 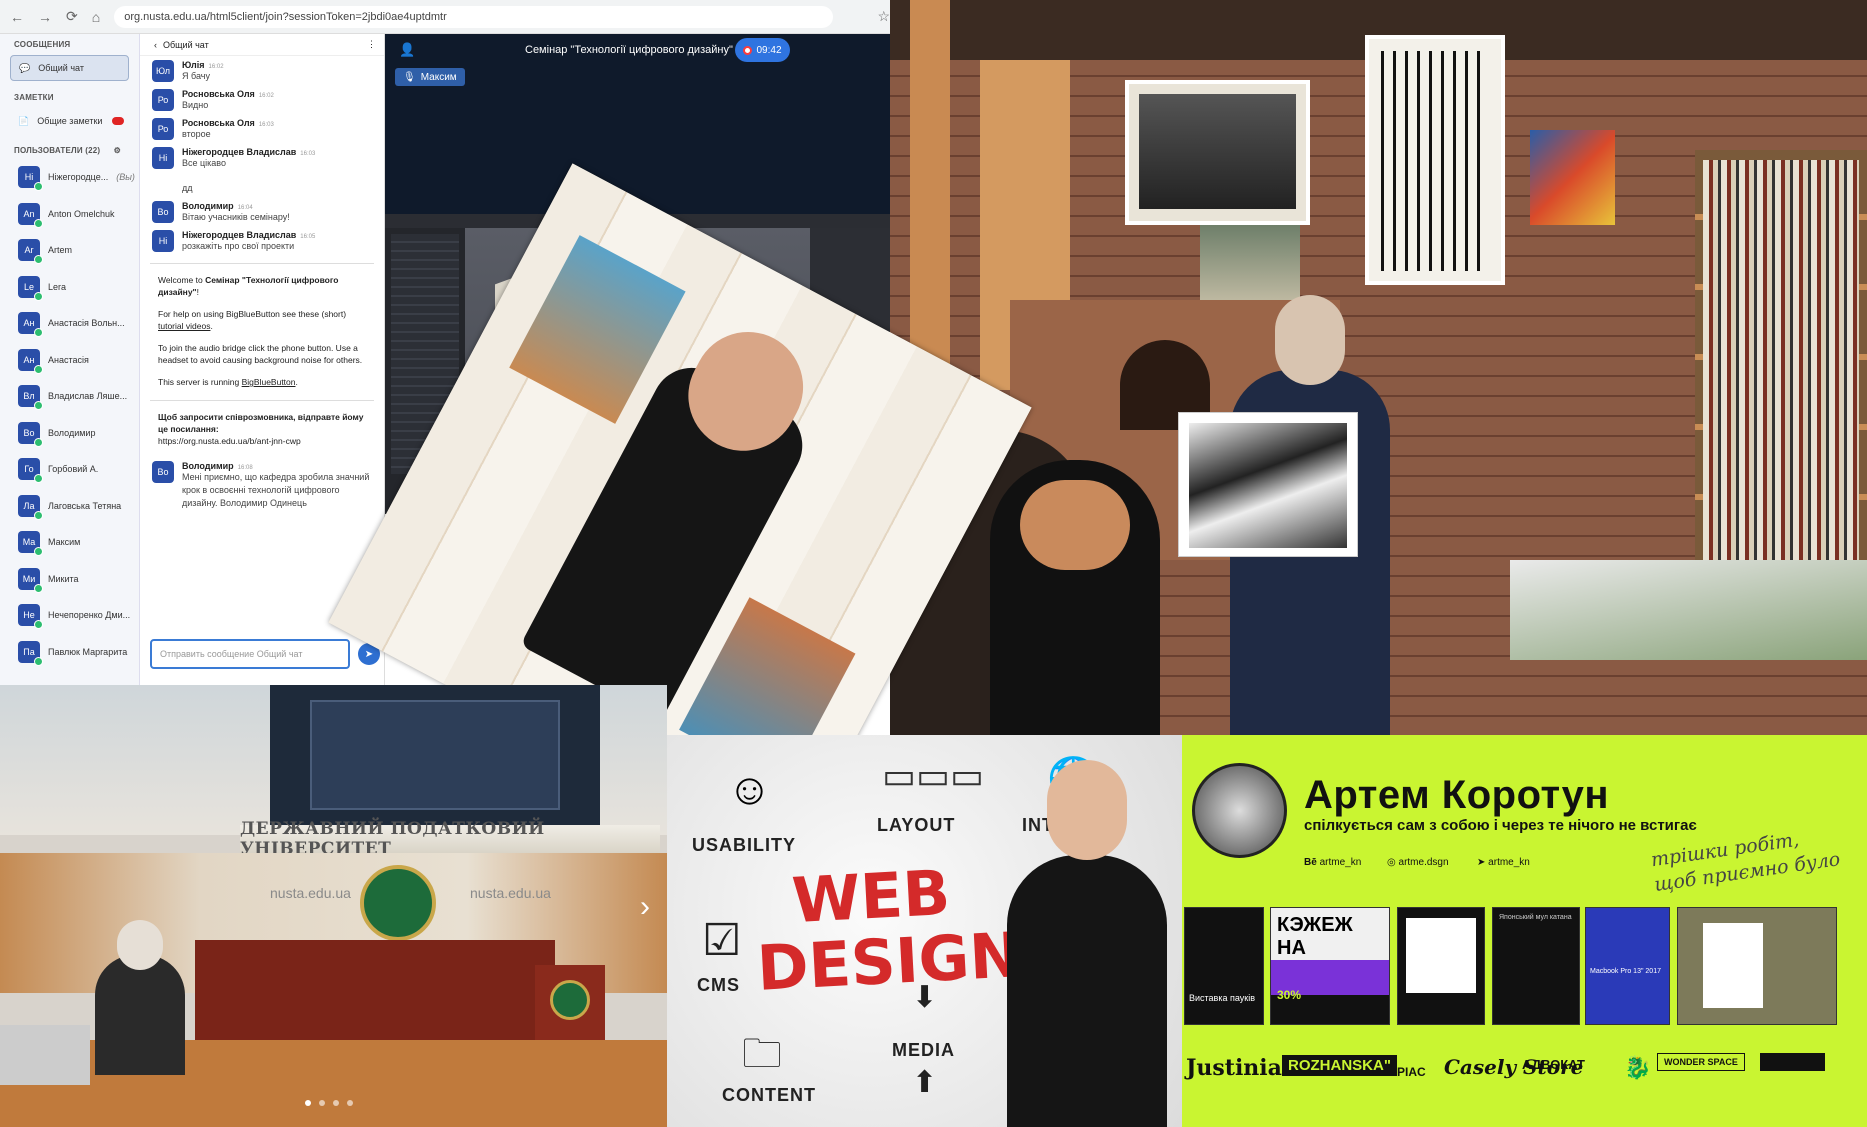 I want to click on user-list-item: Го Горбовий А., so click(x=69, y=469).